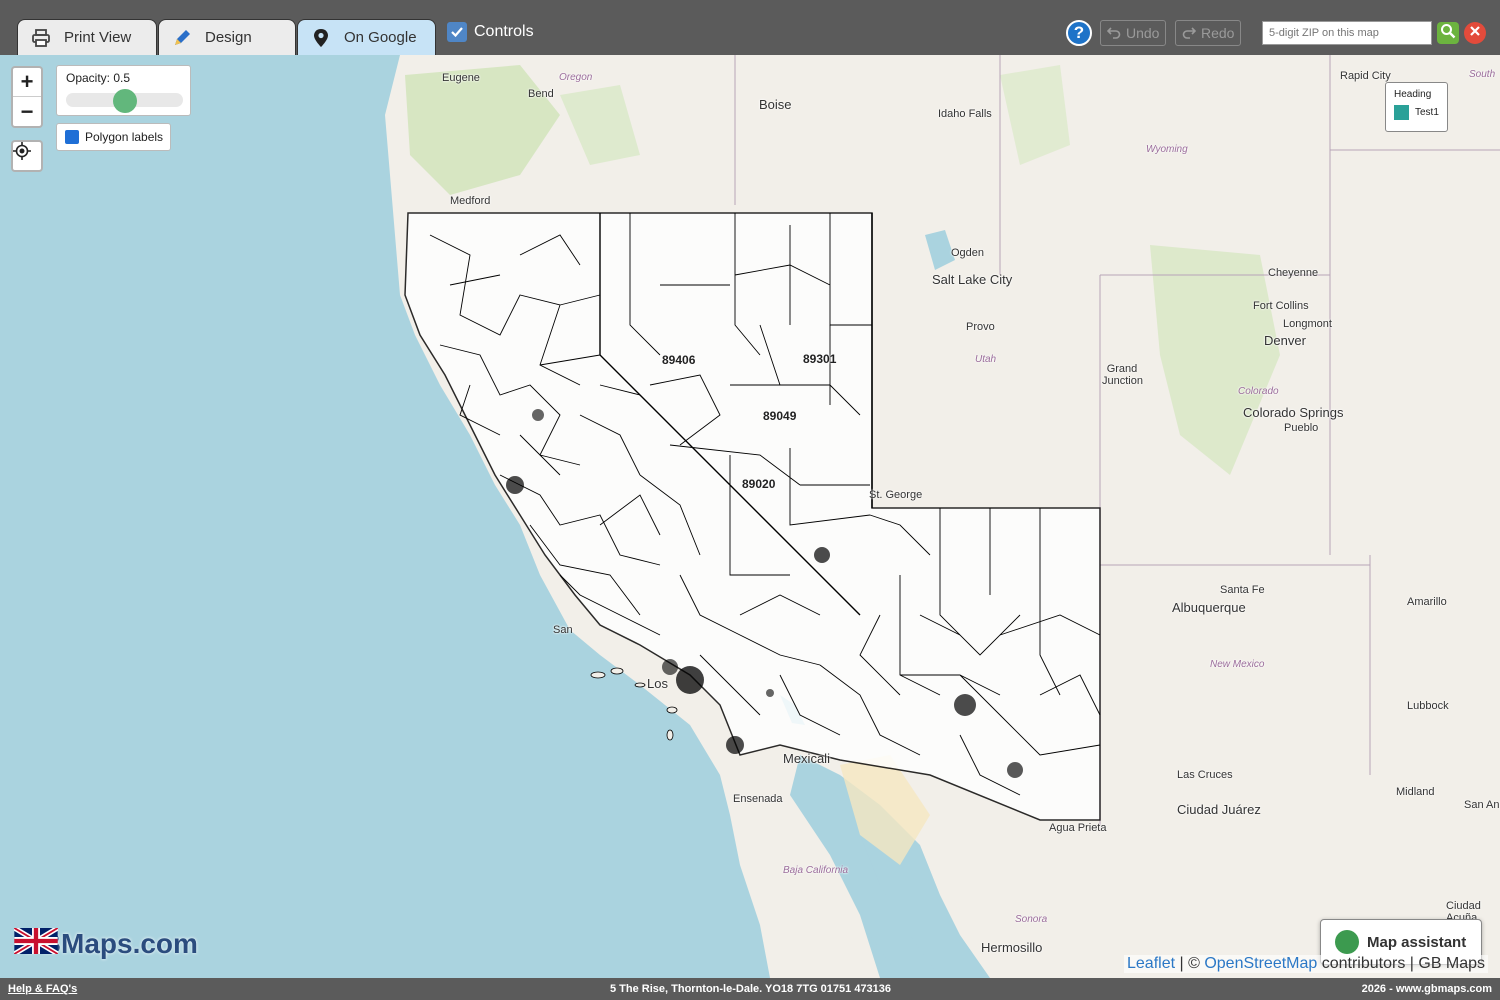 This screenshot has width=1500, height=1000. I want to click on search-button, so click(1448, 33).